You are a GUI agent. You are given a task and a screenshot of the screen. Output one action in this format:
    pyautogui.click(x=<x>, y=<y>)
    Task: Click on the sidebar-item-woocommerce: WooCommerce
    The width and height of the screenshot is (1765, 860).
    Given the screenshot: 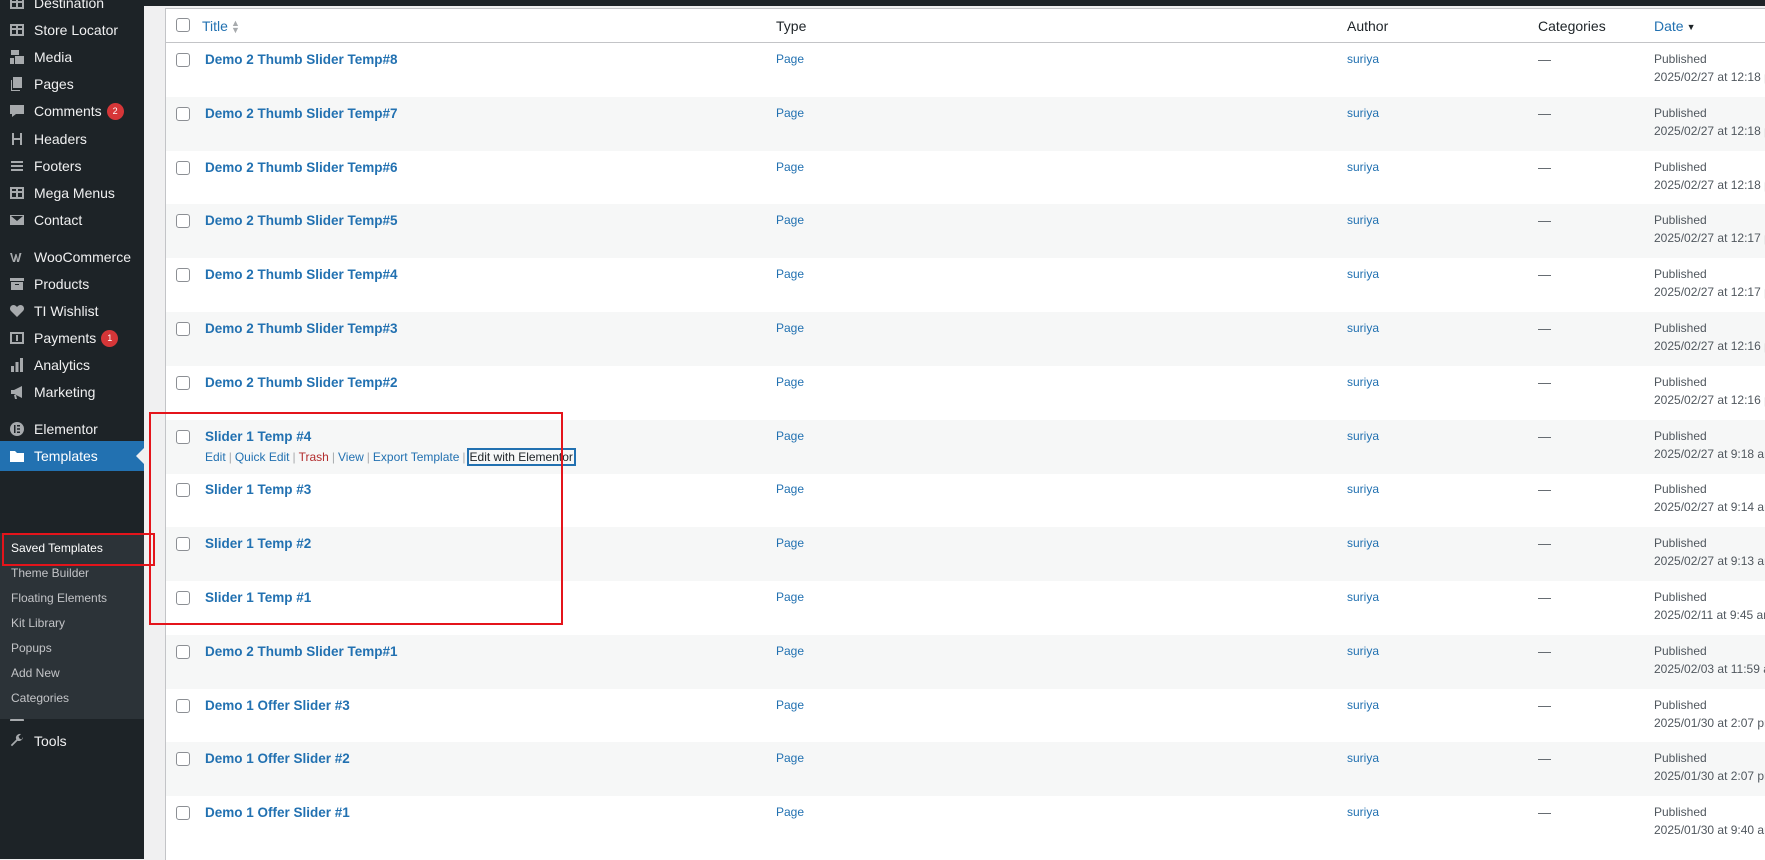 What is the action you would take?
    pyautogui.click(x=72, y=257)
    